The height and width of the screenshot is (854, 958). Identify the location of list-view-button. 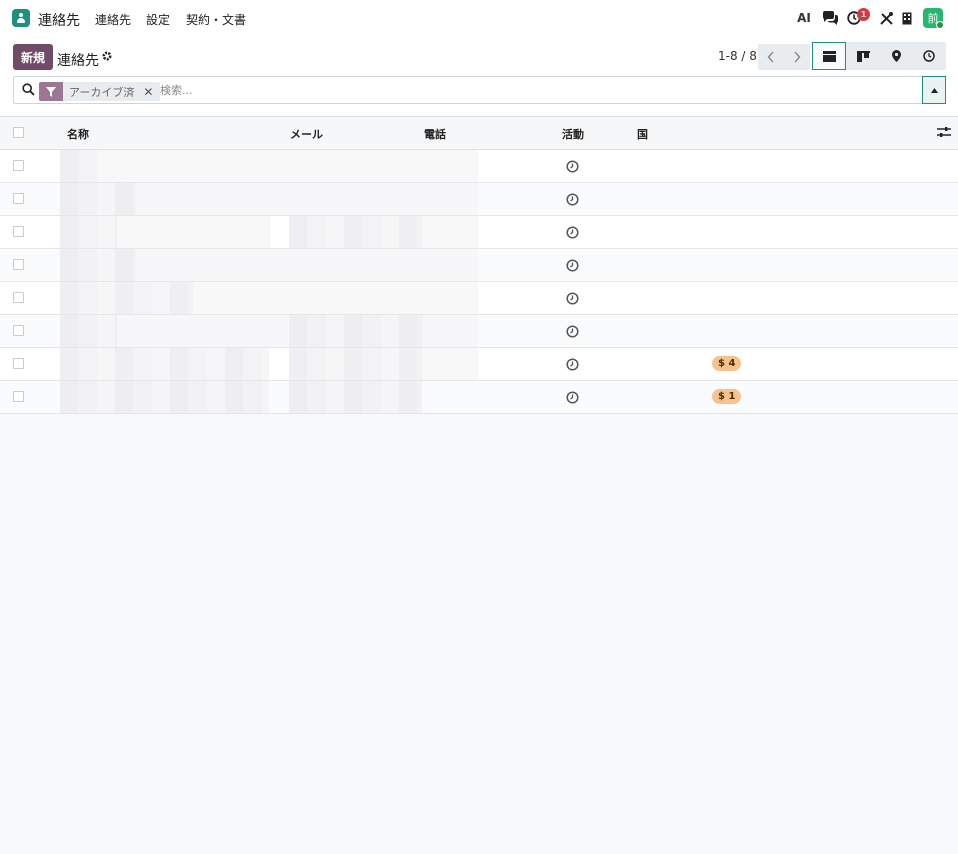
(829, 56).